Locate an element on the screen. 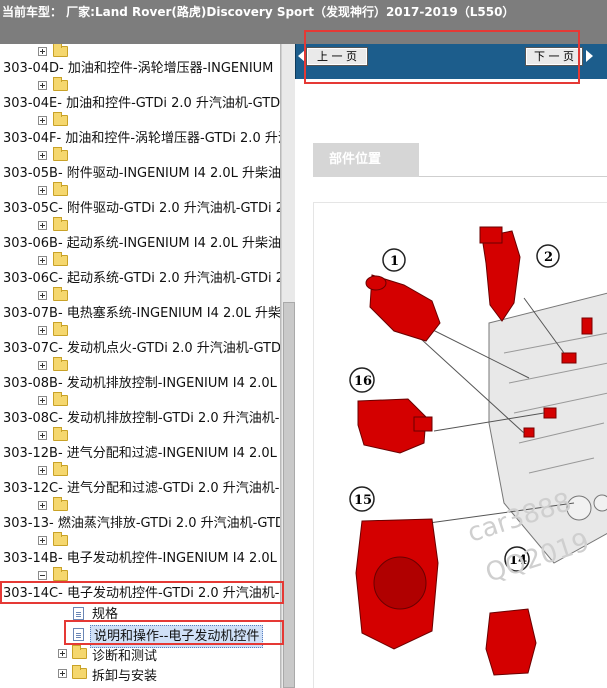  tree-category: 303-06C- 起动系统-GTDi 2.0 升汽油机-GTDi 2 is located at coordinates (141, 278).